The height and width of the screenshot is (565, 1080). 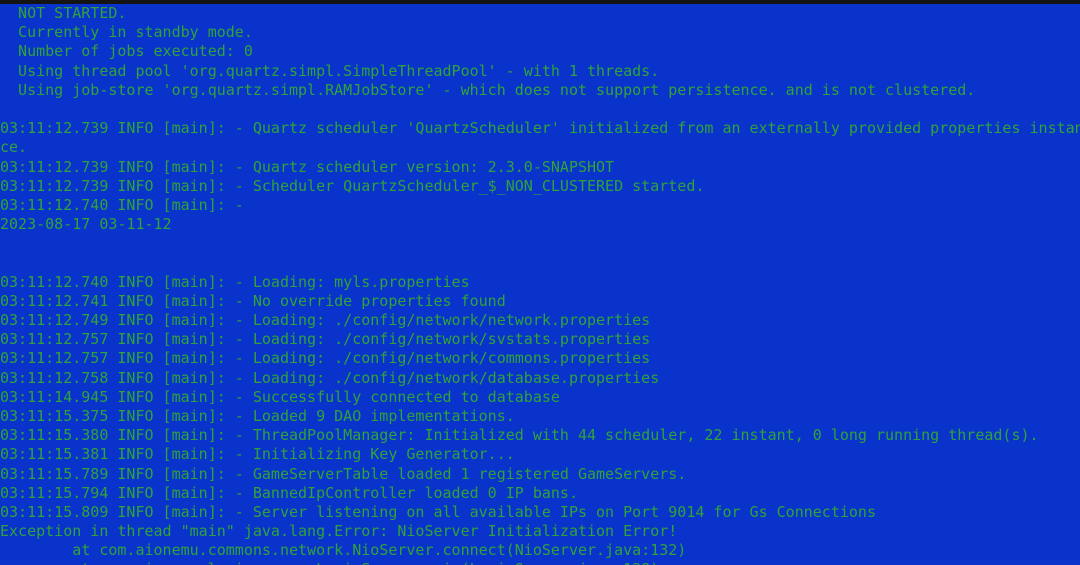 I want to click on console-line: 2023-08-17 03-11-12, so click(x=86, y=224).